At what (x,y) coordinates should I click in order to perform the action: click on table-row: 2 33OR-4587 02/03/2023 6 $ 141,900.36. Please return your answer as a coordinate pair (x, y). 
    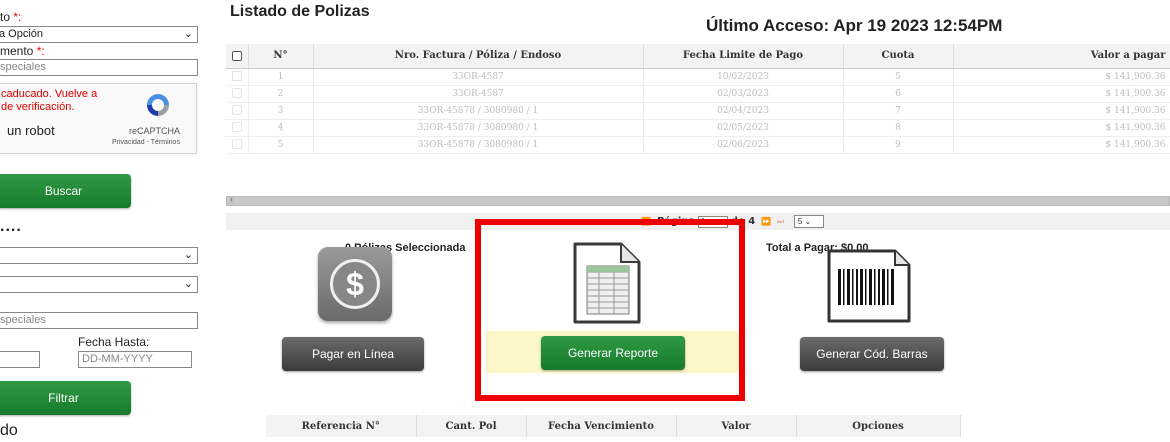
    Looking at the image, I should click on (698, 94).